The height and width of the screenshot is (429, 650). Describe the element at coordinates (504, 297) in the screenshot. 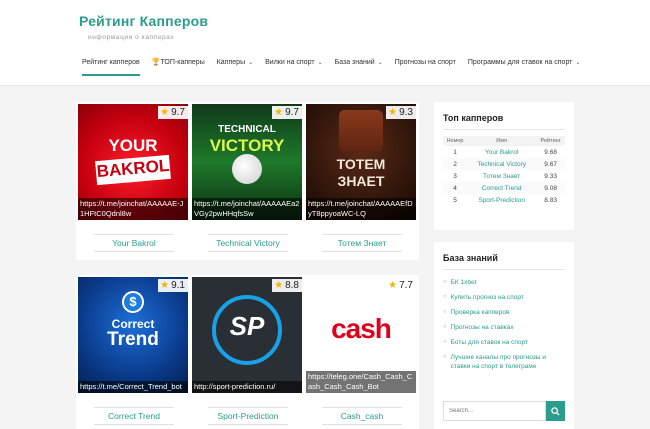

I see `list-item: ○ Купить прогноз на спорт` at that location.